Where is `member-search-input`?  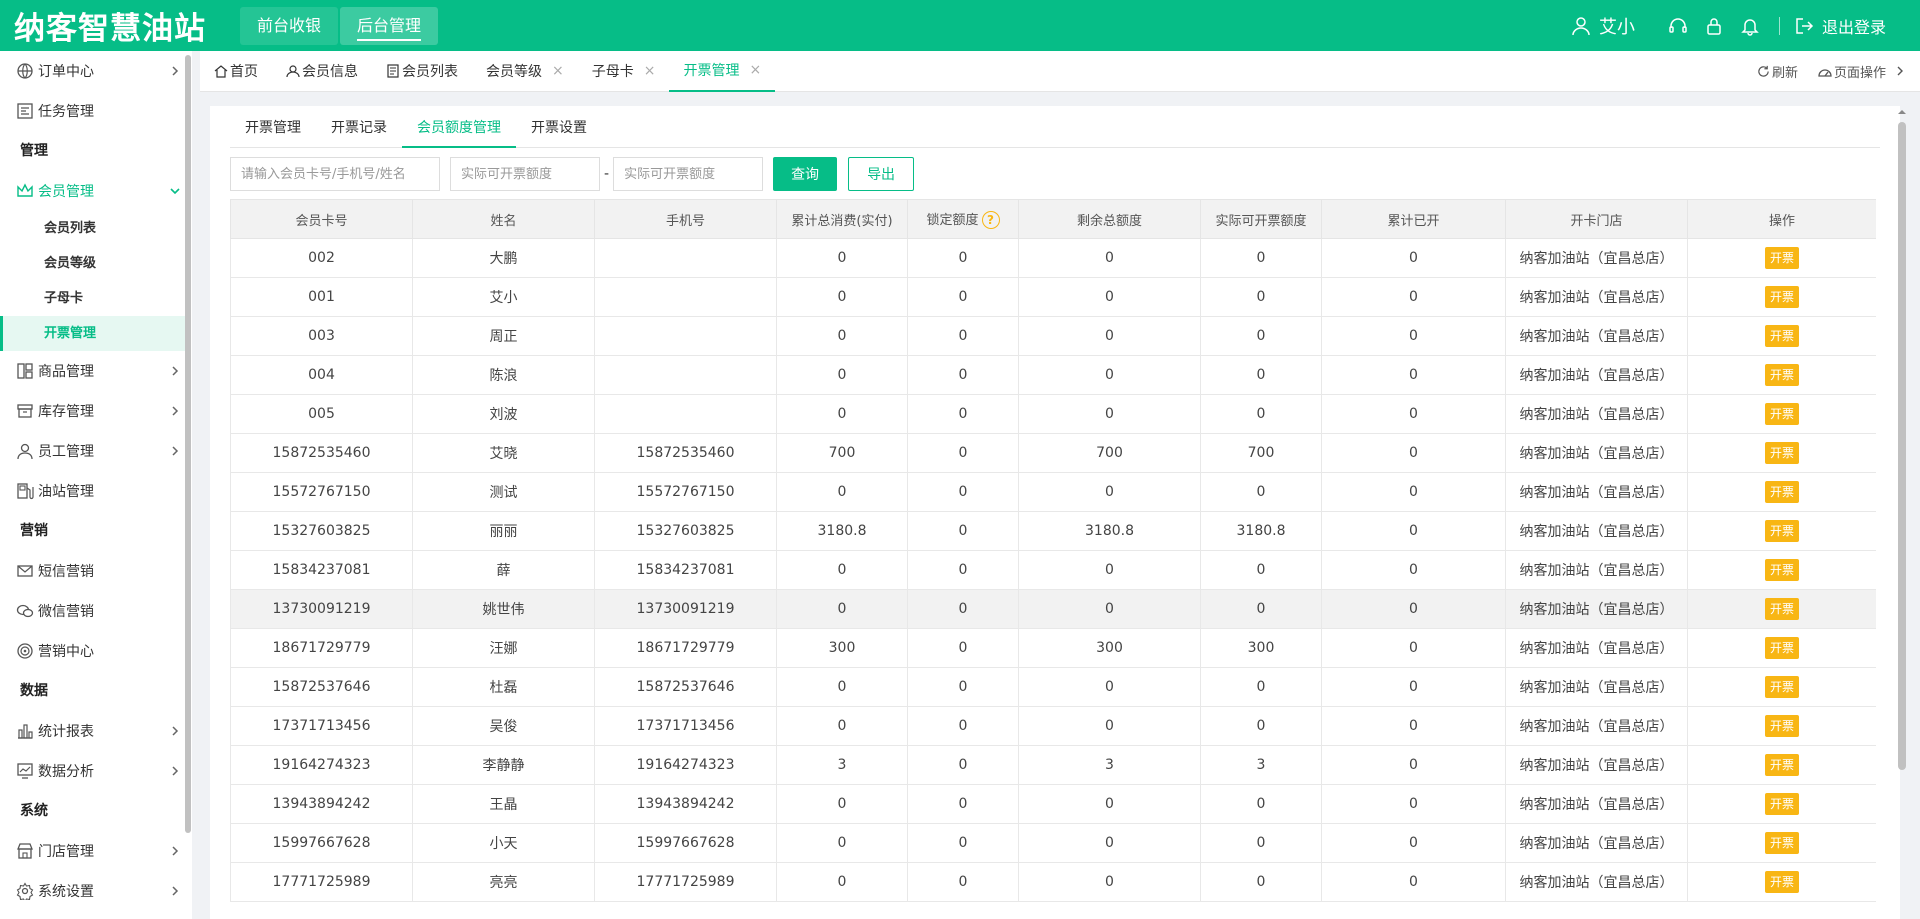
member-search-input is located at coordinates (335, 174).